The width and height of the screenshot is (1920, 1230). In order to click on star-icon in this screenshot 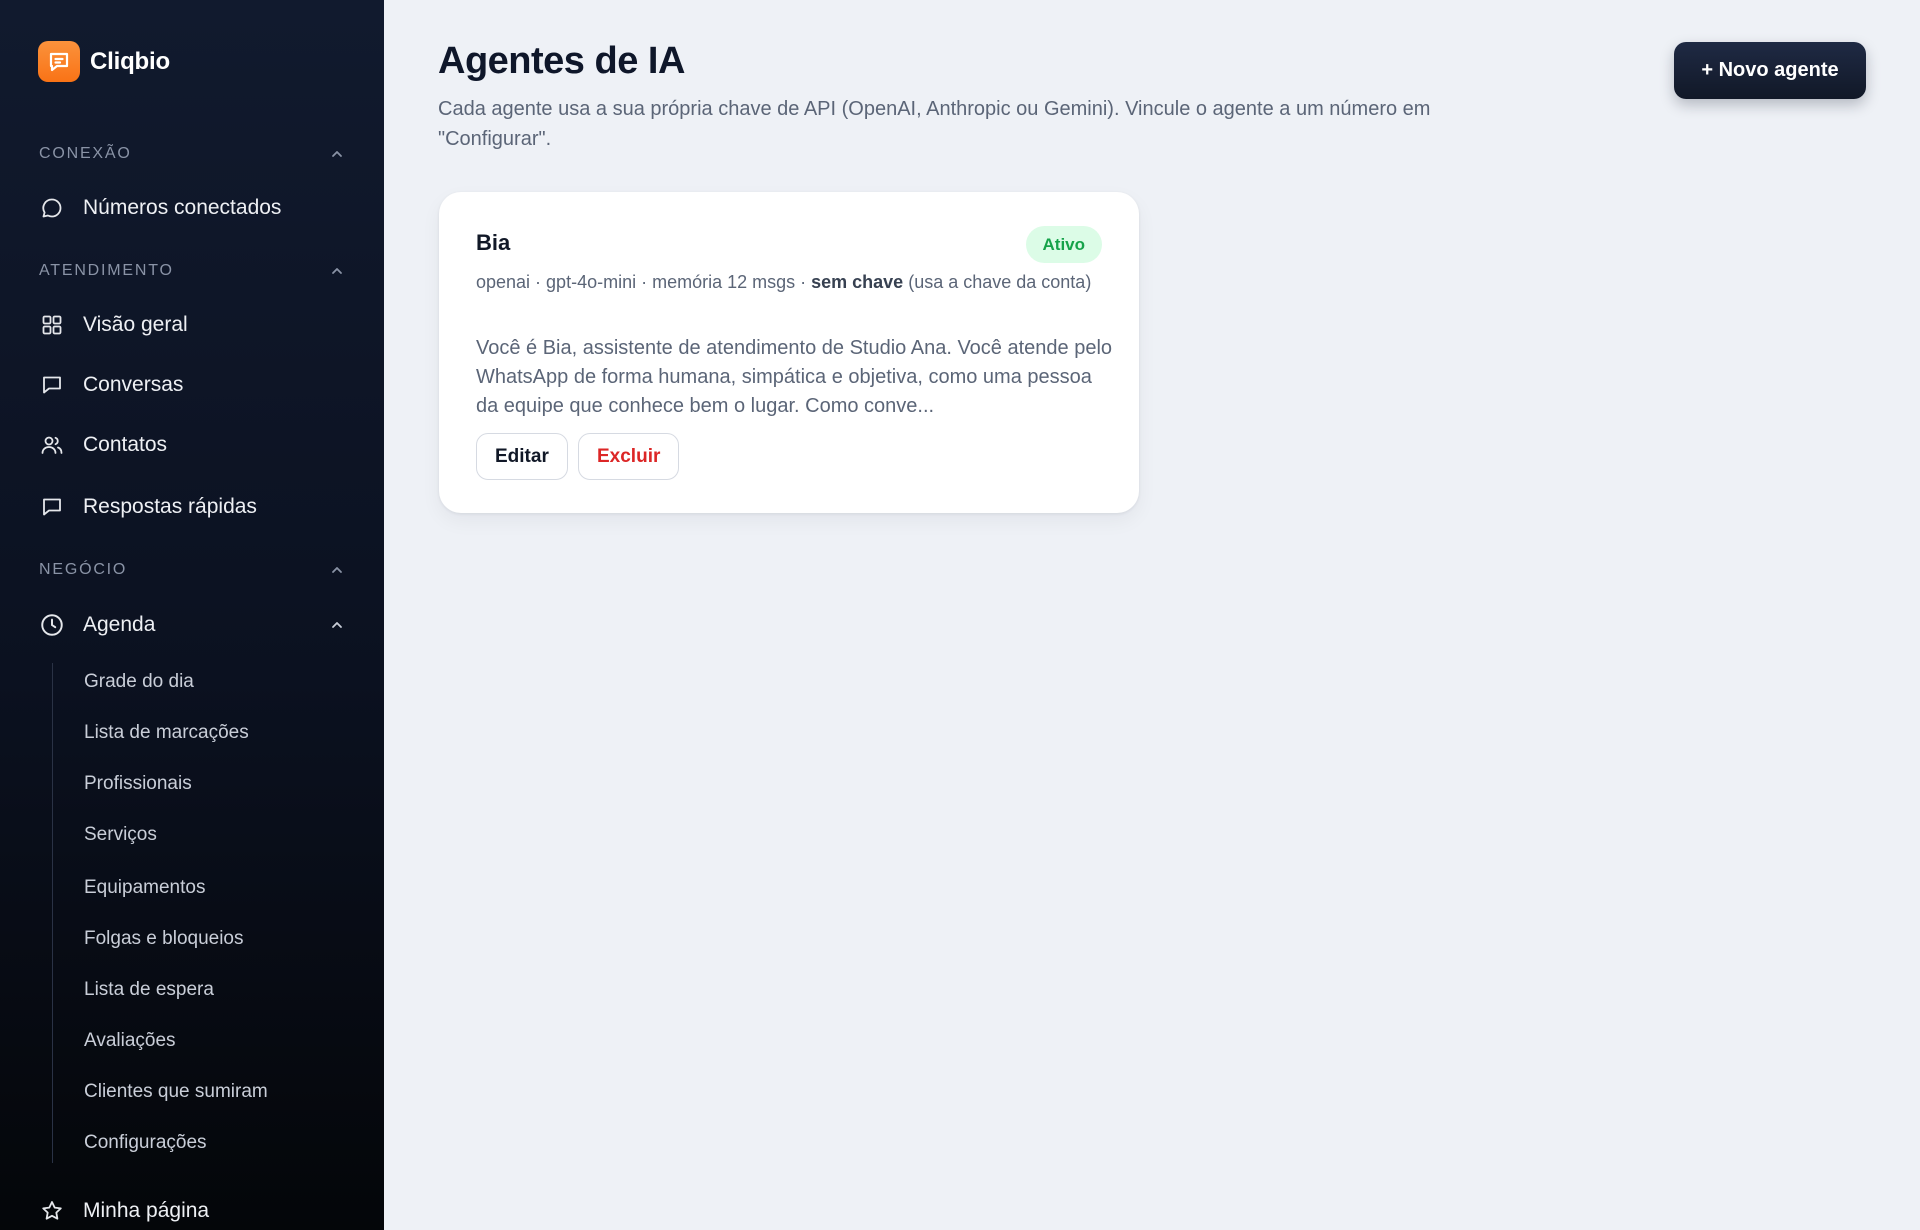, I will do `click(52, 1211)`.